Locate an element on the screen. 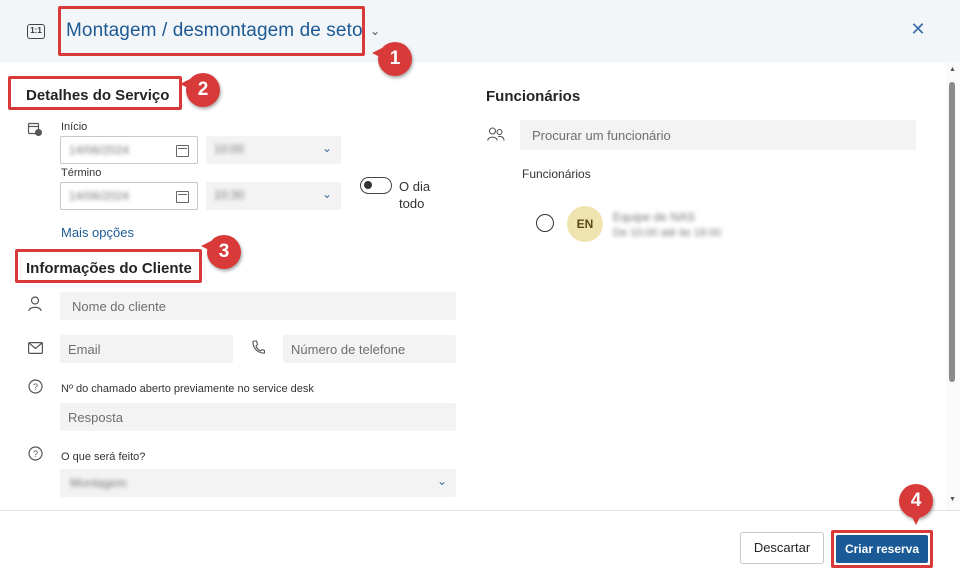  email-input: Email is located at coordinates (146, 349).